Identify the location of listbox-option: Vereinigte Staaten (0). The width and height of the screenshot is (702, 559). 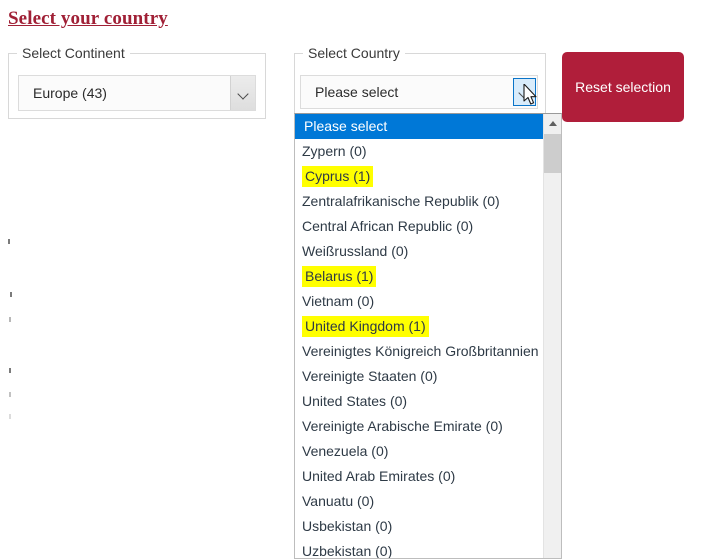
(419, 376).